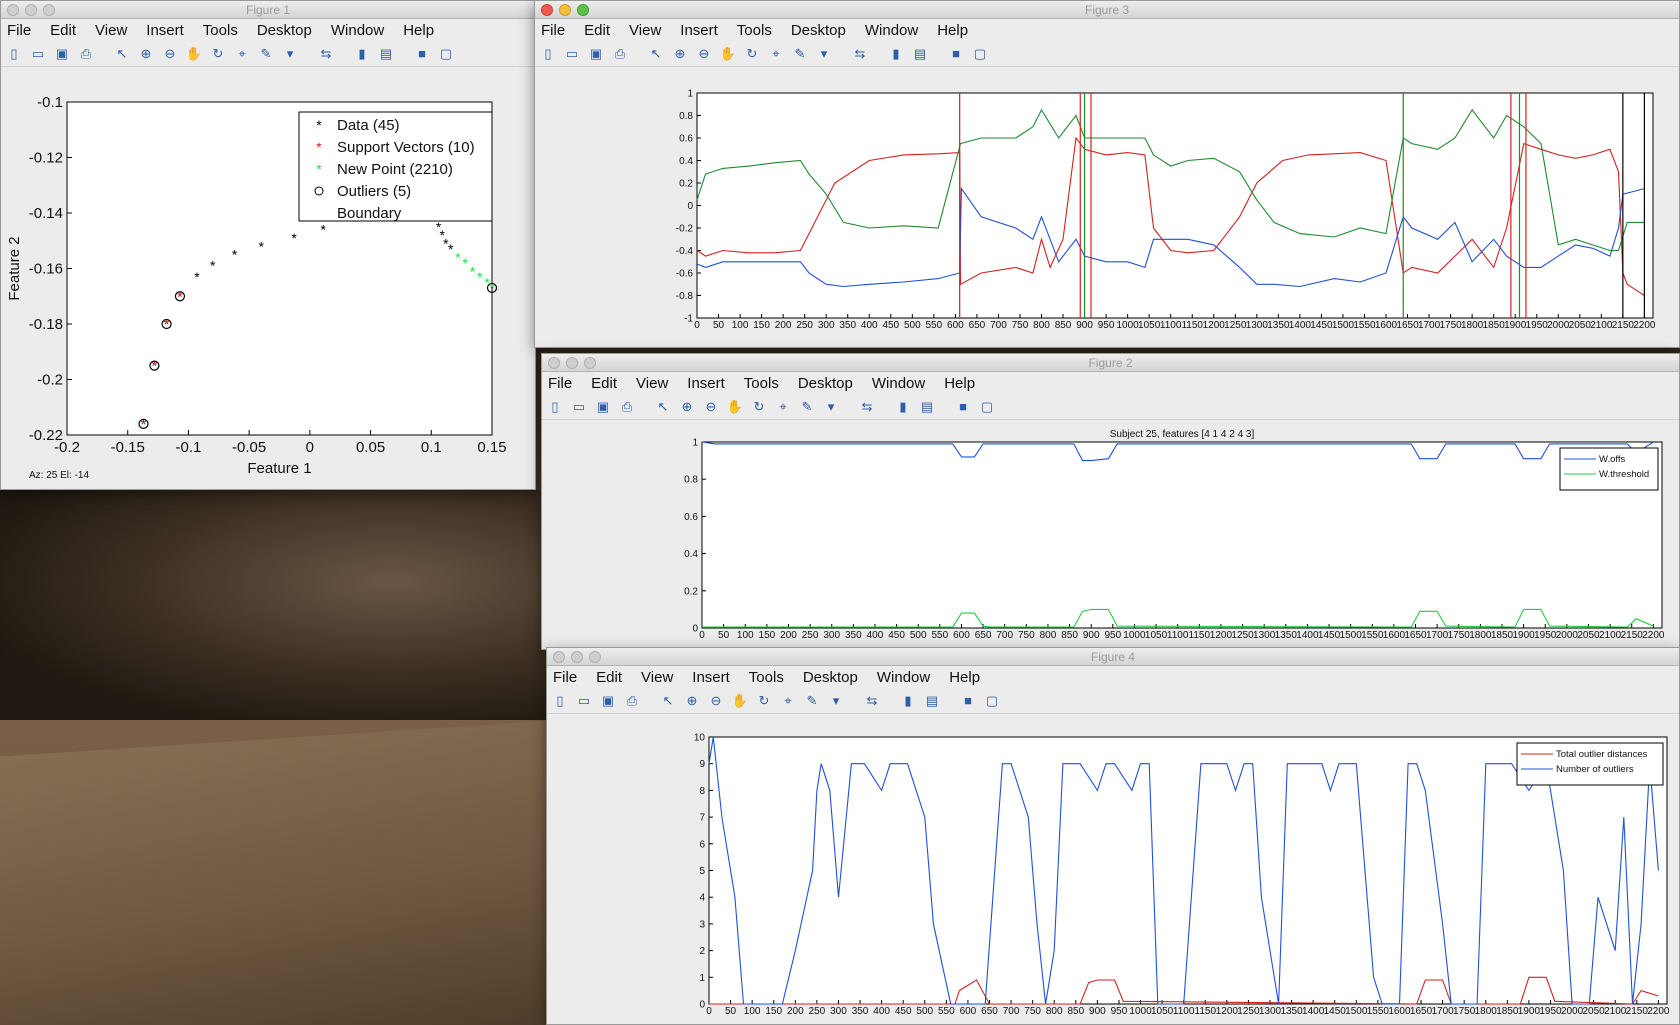 This screenshot has width=1680, height=1025. Describe the element at coordinates (1107, 10) in the screenshot. I see `figure3-titlebar: Figure 3` at that location.